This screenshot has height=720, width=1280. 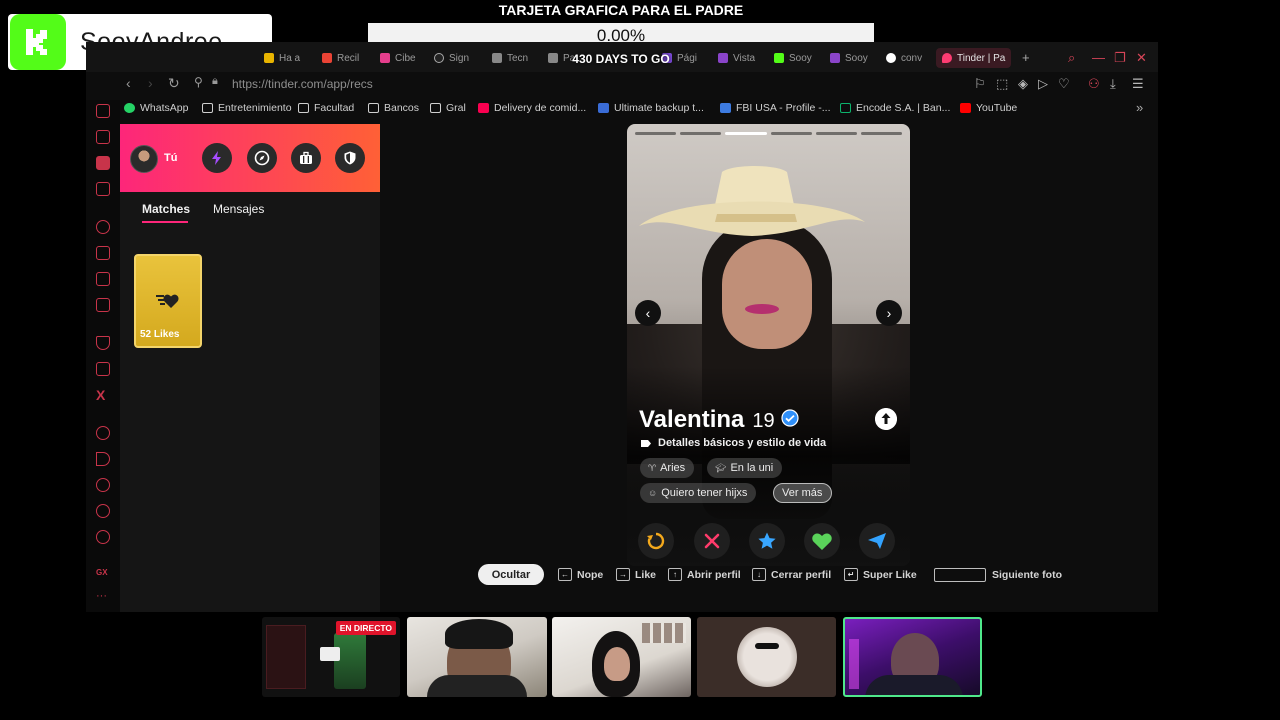 What do you see at coordinates (656, 541) in the screenshot?
I see `rewind-button` at bounding box center [656, 541].